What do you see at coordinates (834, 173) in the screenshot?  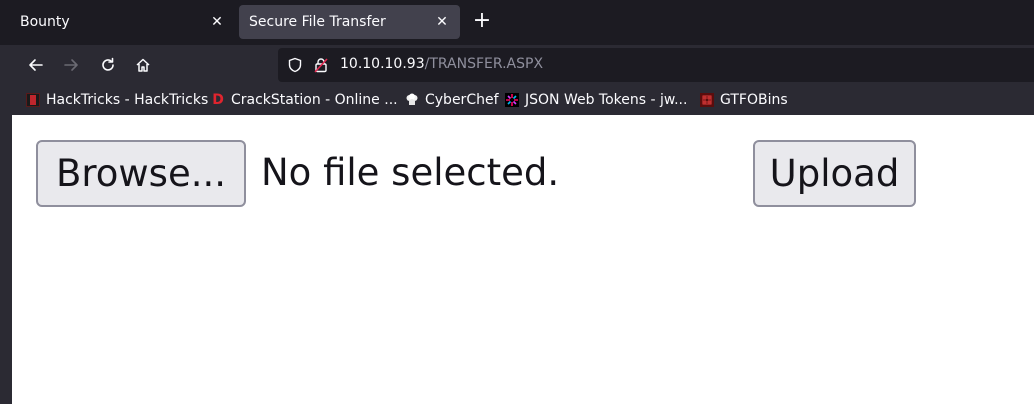 I see `upload-button: Upload` at bounding box center [834, 173].